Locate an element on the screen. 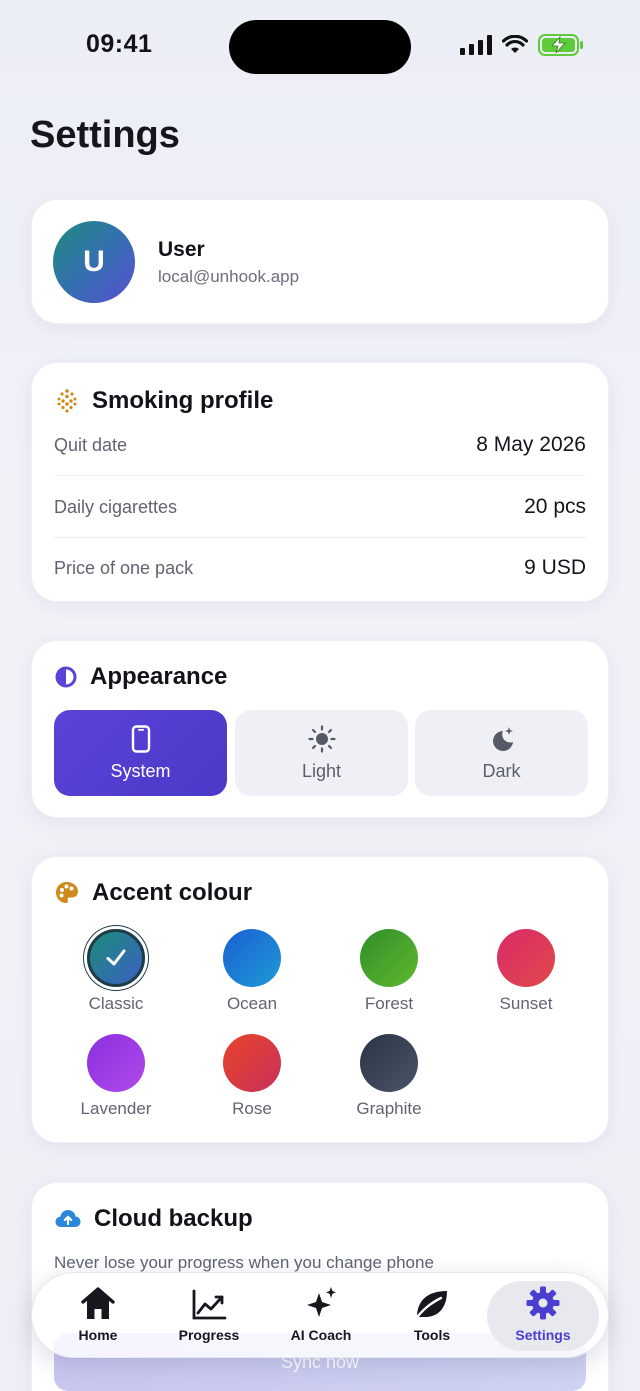  swatch-classic: Classic is located at coordinates (116, 971).